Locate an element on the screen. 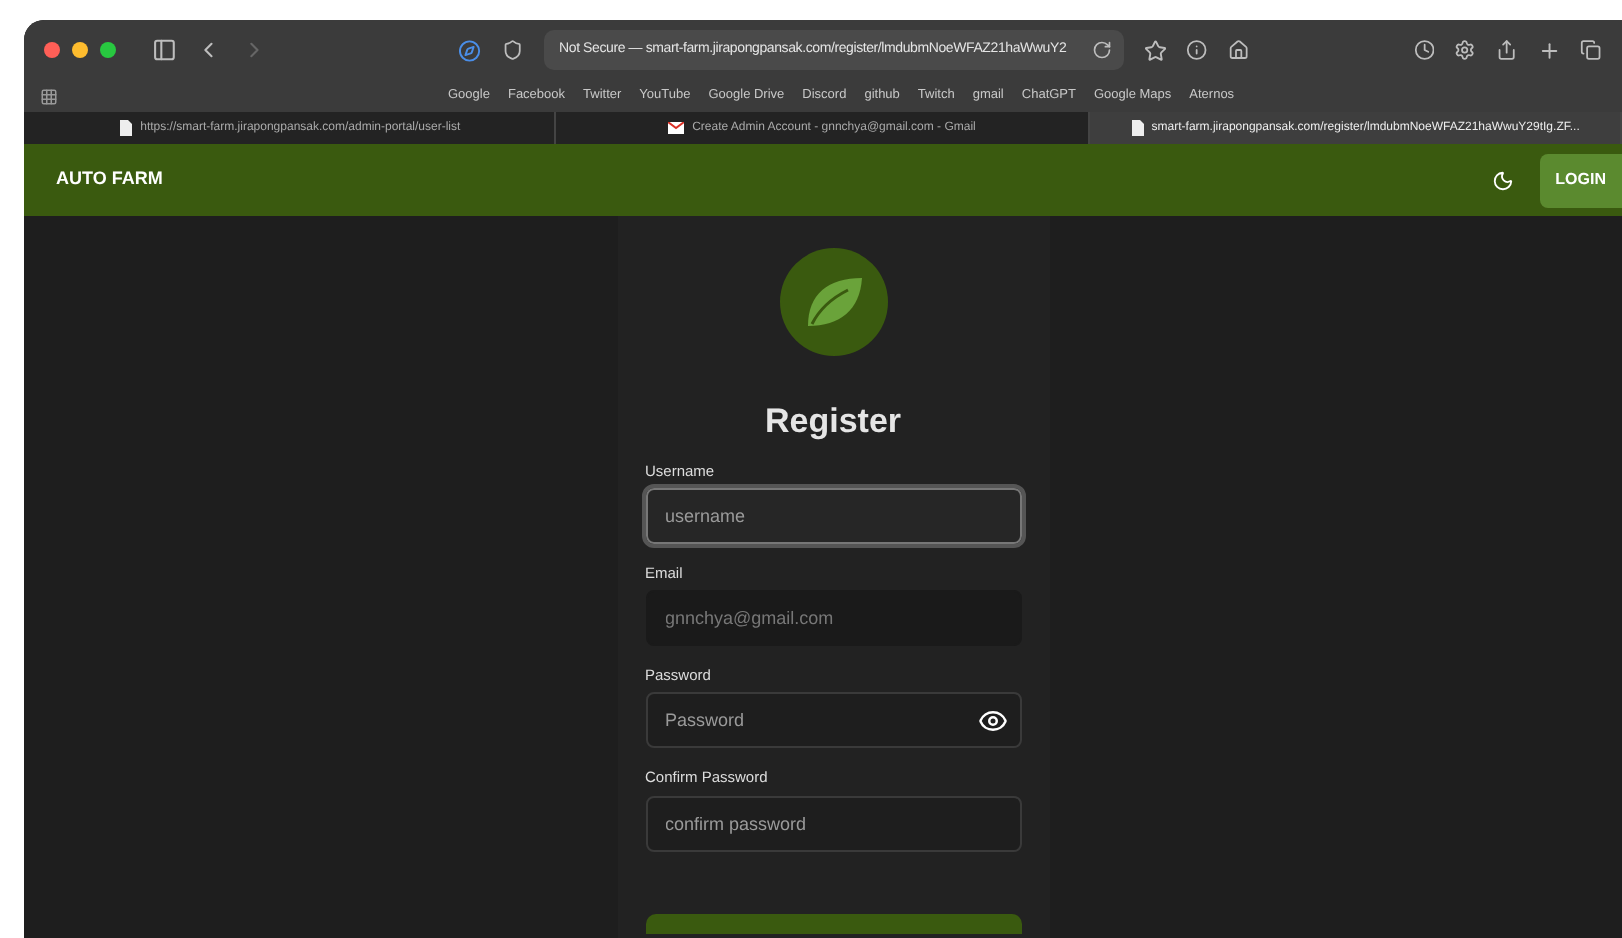 This screenshot has width=1622, height=938. leaf-icon is located at coordinates (833, 302).